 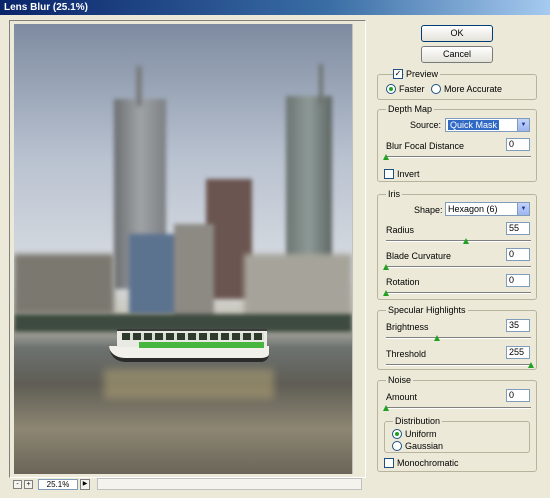 What do you see at coordinates (425, 146) in the screenshot?
I see `focal-distance-label: Blur Focal Distance` at bounding box center [425, 146].